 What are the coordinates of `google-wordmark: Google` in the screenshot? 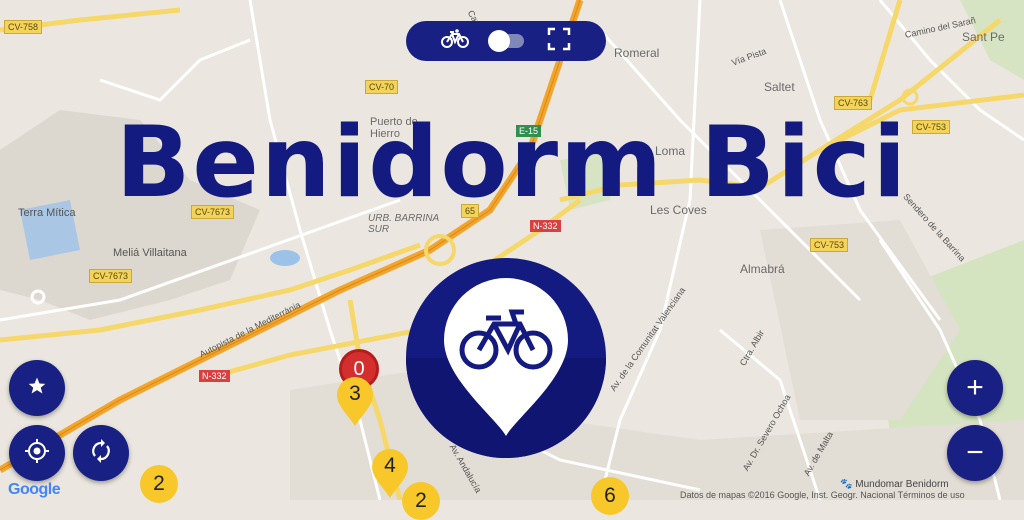 It's located at (34, 489).